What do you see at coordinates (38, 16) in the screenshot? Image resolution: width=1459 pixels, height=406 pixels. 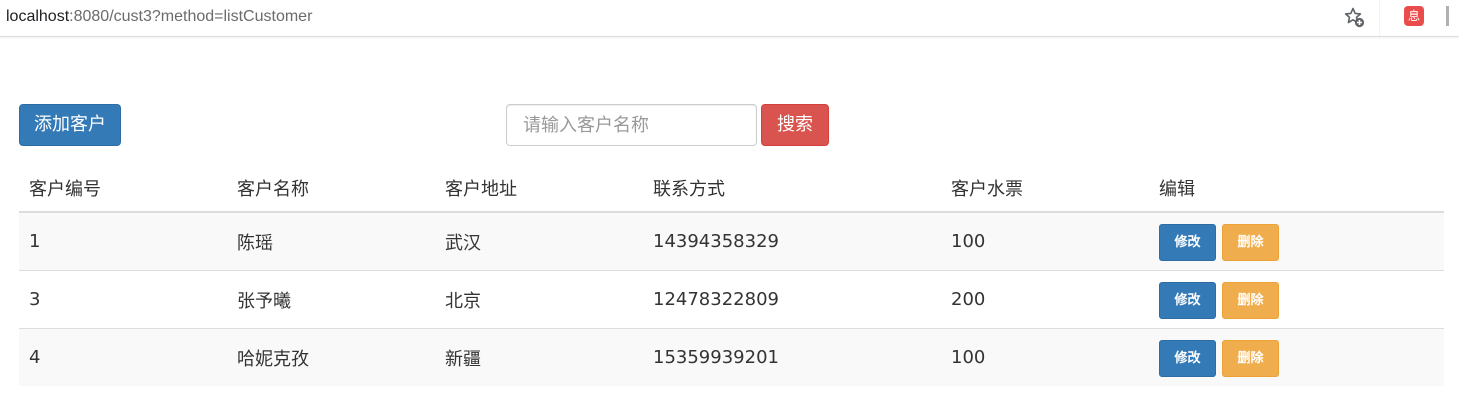 I see `url-host: localhost` at bounding box center [38, 16].